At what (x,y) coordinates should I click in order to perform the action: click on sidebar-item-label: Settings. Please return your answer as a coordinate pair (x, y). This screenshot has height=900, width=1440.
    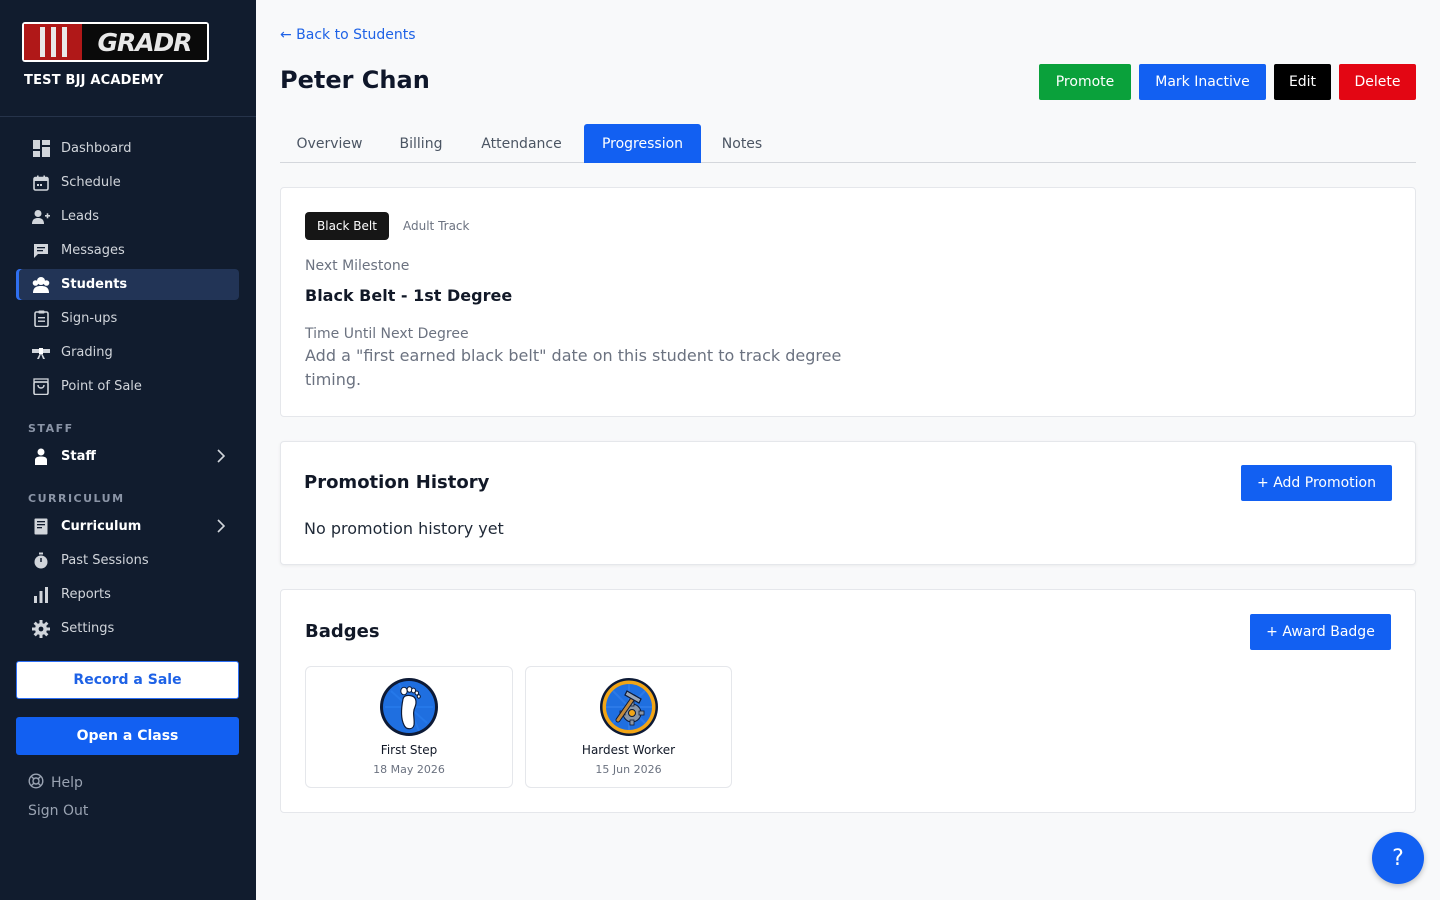
    Looking at the image, I should click on (88, 628).